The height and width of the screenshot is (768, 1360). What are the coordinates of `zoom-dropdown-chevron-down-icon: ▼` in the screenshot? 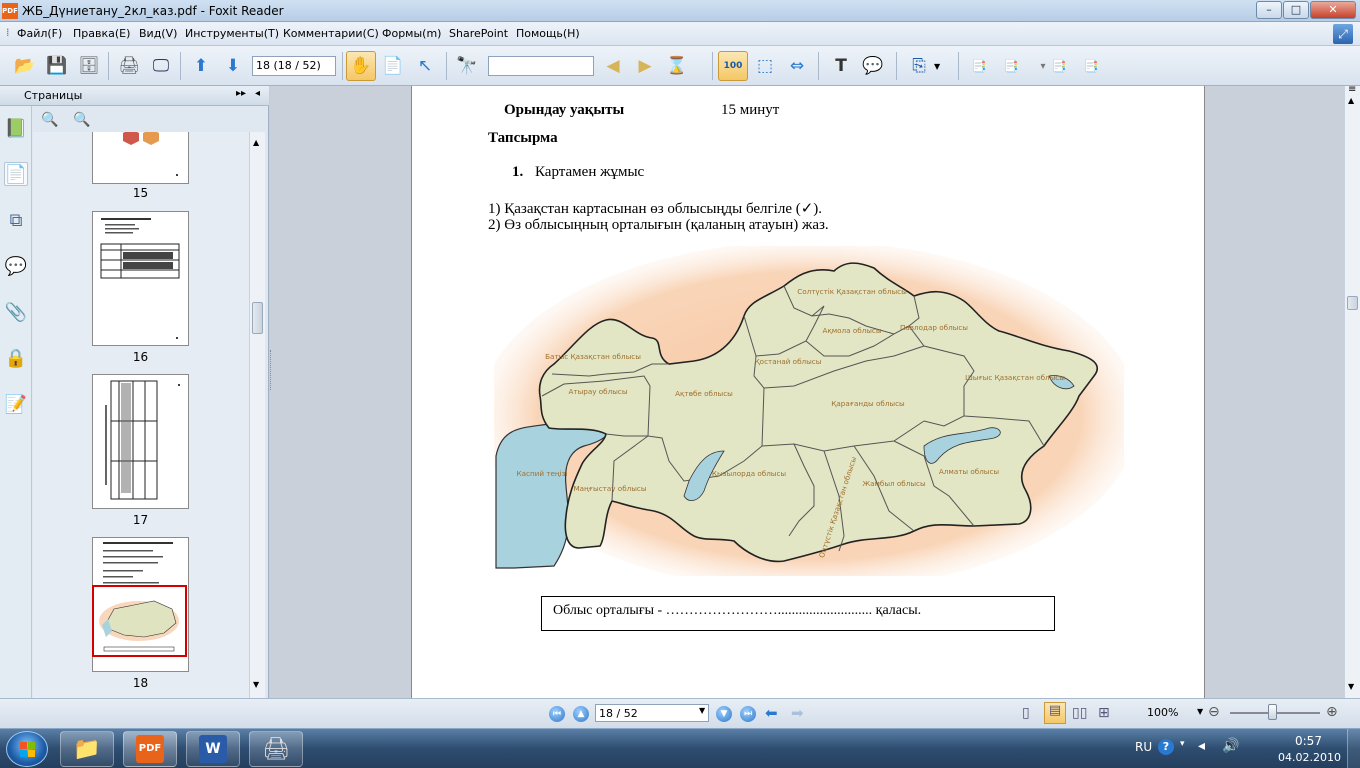 It's located at (1200, 711).